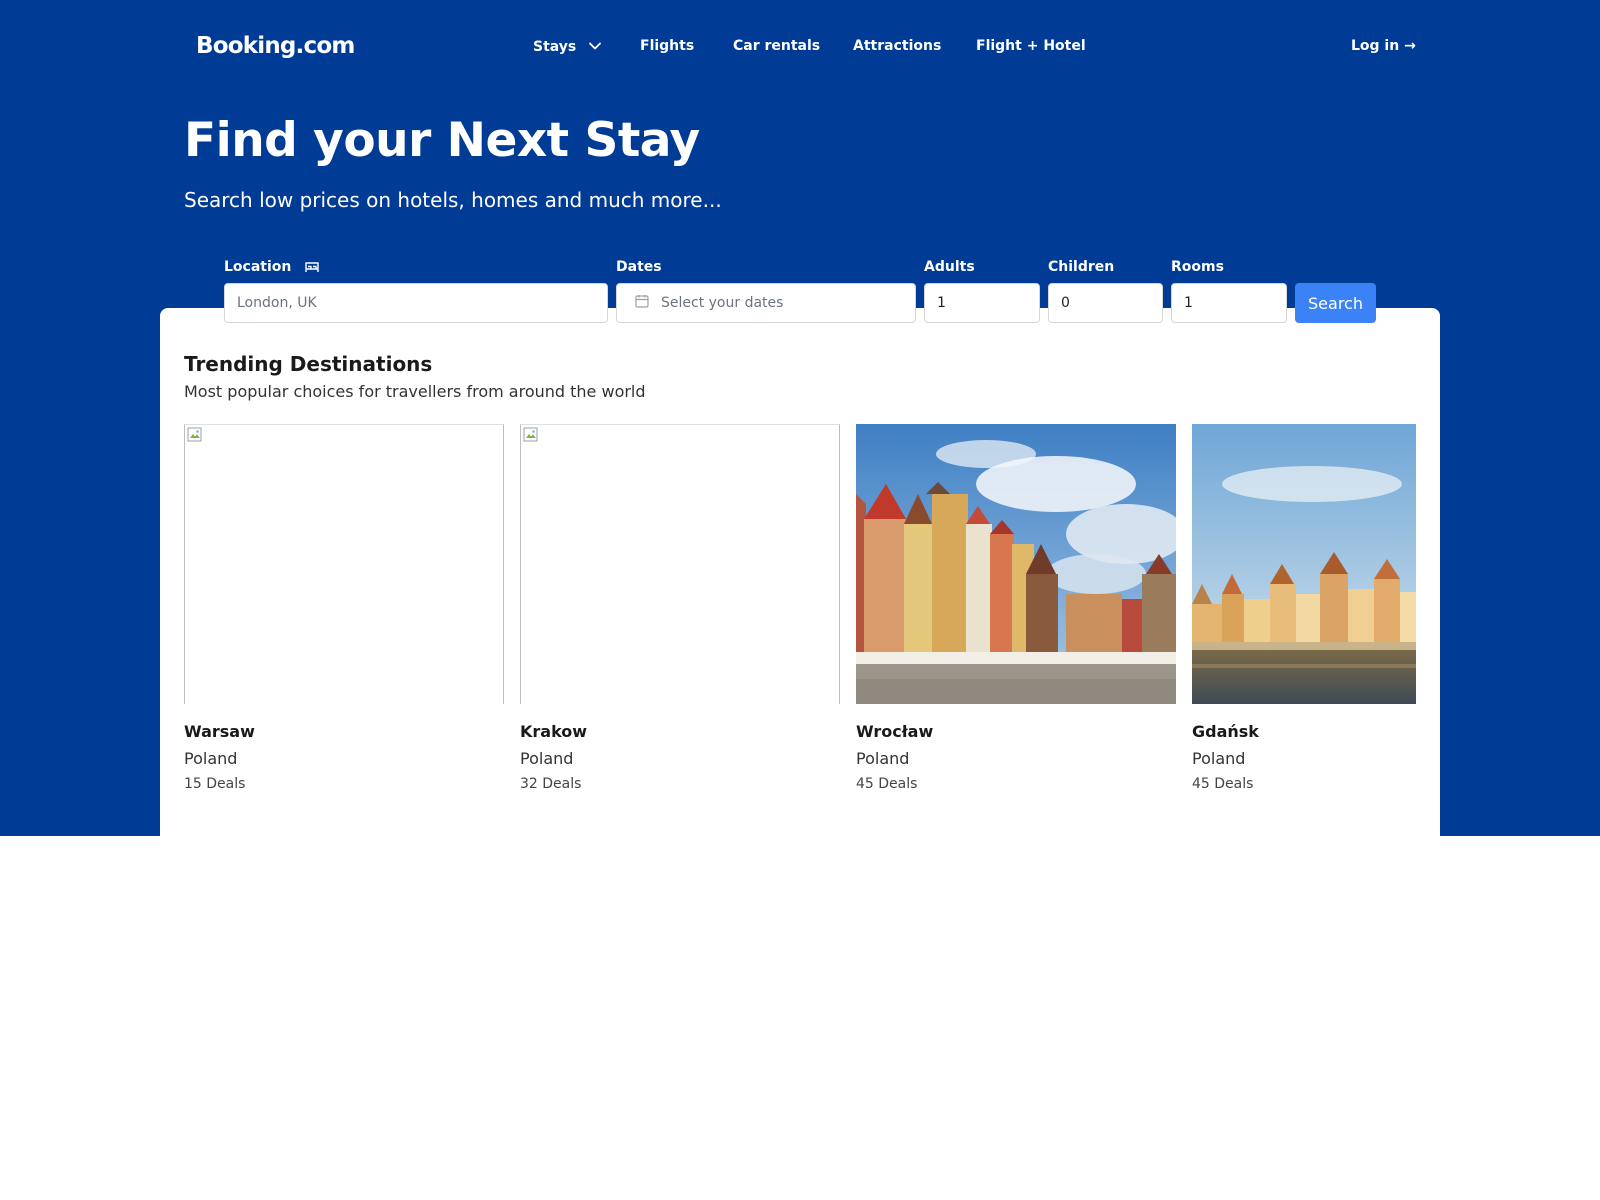  Describe the element at coordinates (555, 47) in the screenshot. I see `nav-item-label: Stays` at that location.